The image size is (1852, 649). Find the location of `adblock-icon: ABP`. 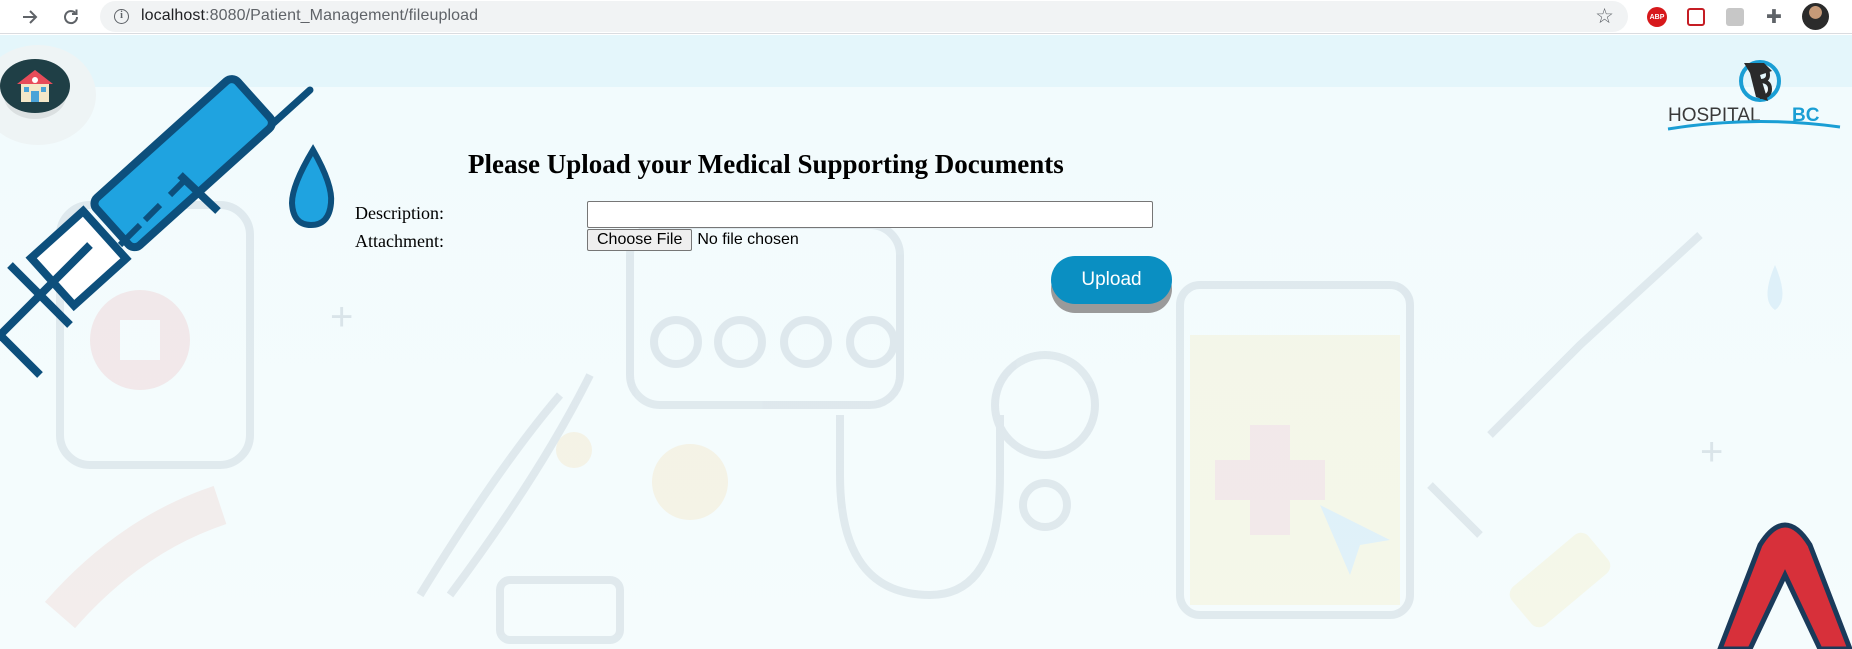

adblock-icon: ABP is located at coordinates (1657, 17).